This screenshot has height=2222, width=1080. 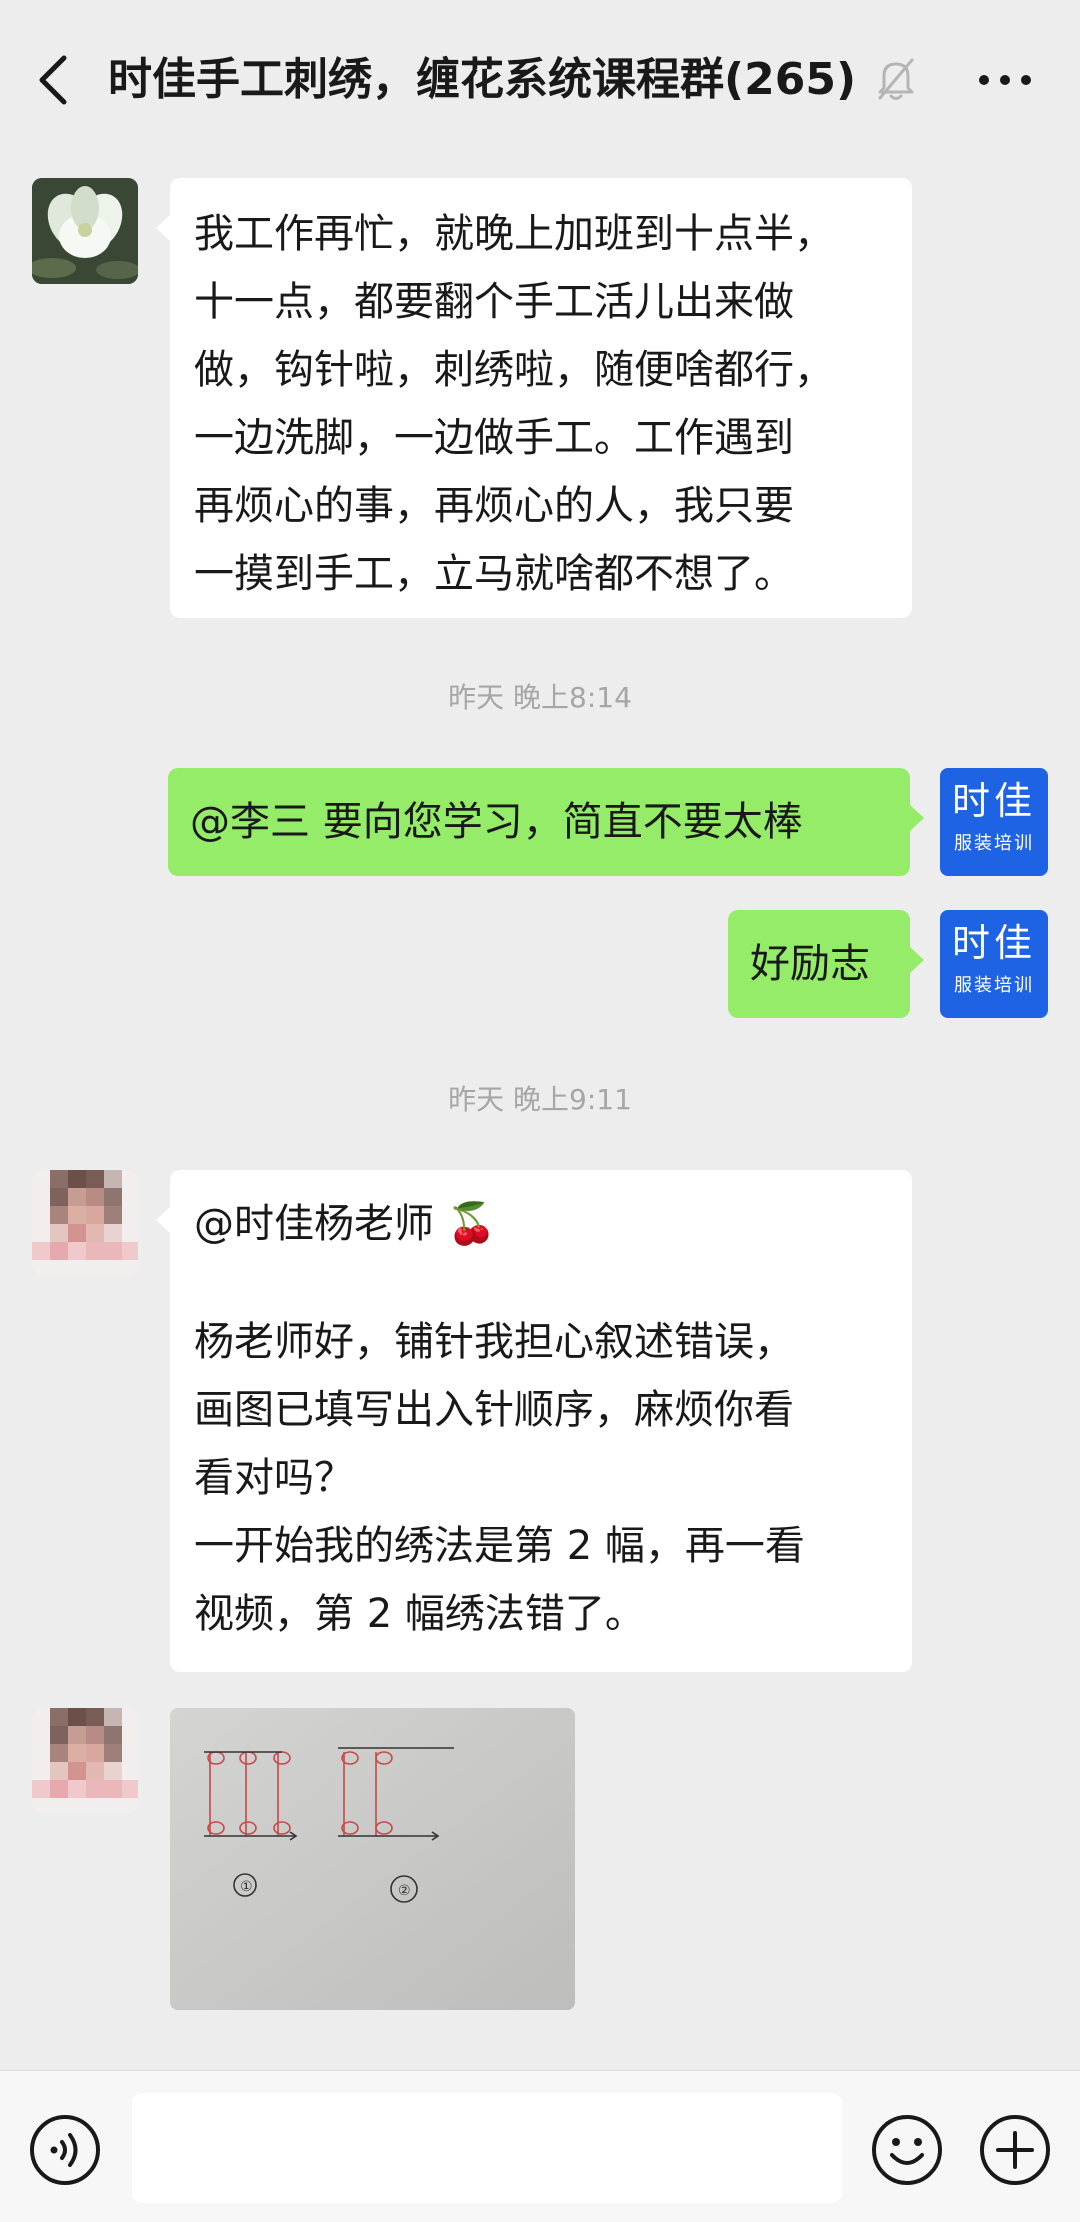 What do you see at coordinates (541, 1283) in the screenshot?
I see `message-line` at bounding box center [541, 1283].